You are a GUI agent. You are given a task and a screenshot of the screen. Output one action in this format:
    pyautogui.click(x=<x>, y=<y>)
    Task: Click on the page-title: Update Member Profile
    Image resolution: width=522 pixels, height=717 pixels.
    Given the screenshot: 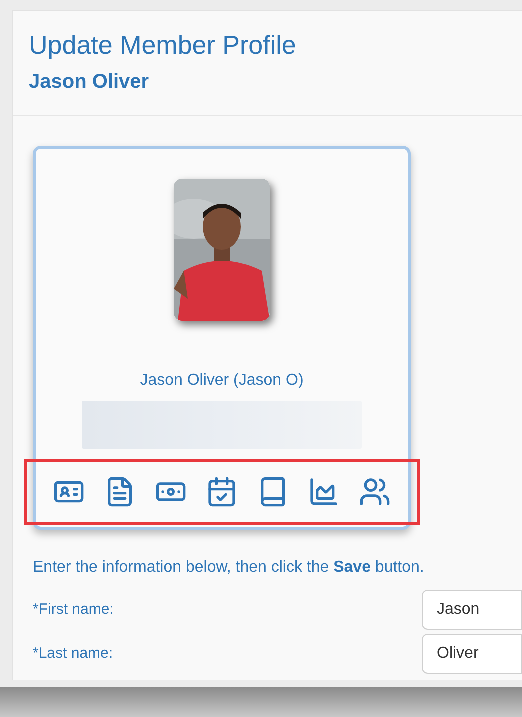 What is the action you would take?
    pyautogui.click(x=163, y=45)
    